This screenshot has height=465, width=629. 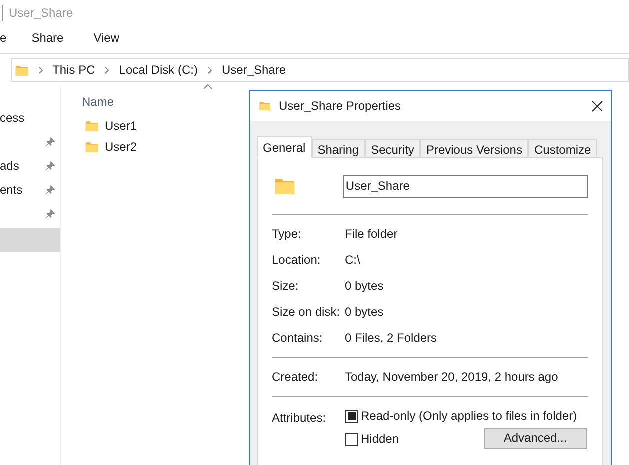 What do you see at coordinates (296, 377) in the screenshot?
I see `property-label: Created:` at bounding box center [296, 377].